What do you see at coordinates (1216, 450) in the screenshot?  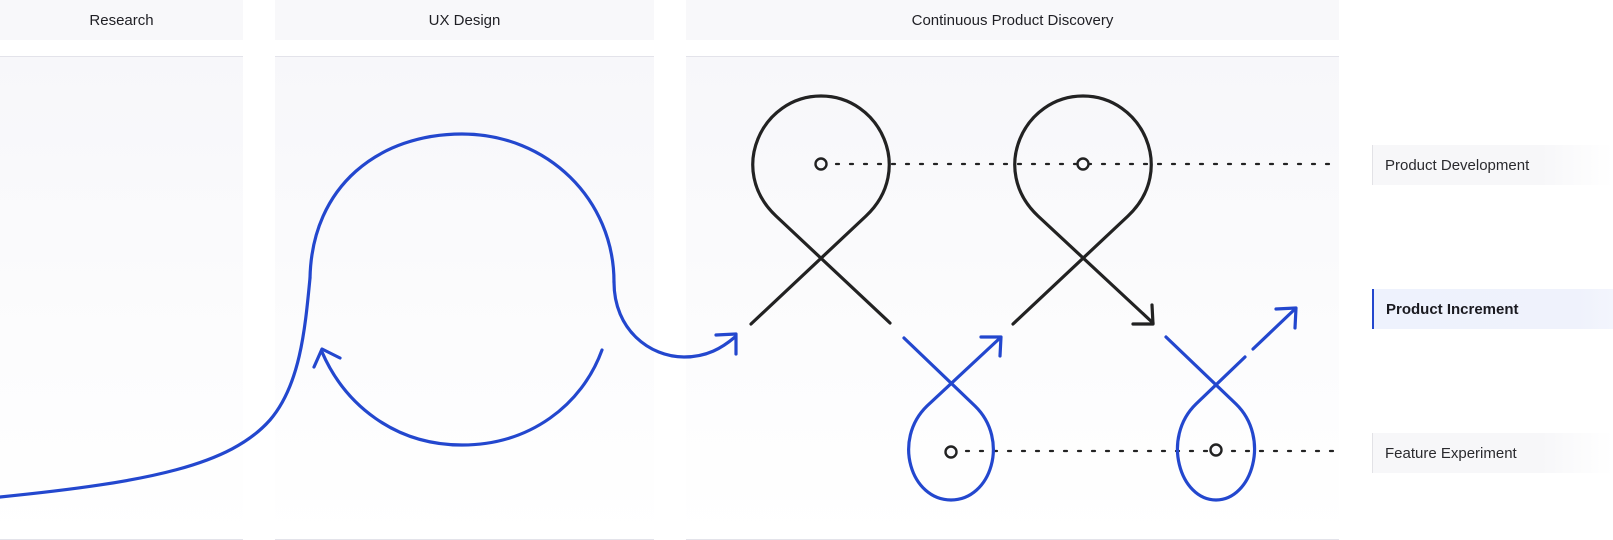 I see `blue-loop-2-node` at bounding box center [1216, 450].